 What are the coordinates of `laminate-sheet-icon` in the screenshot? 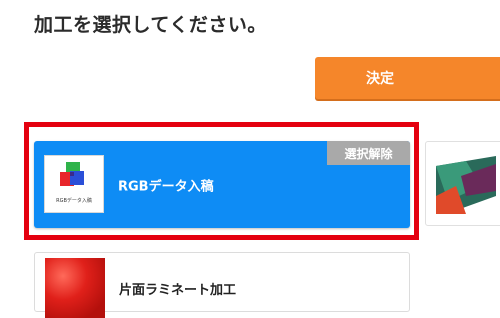 It's located at (466, 185).